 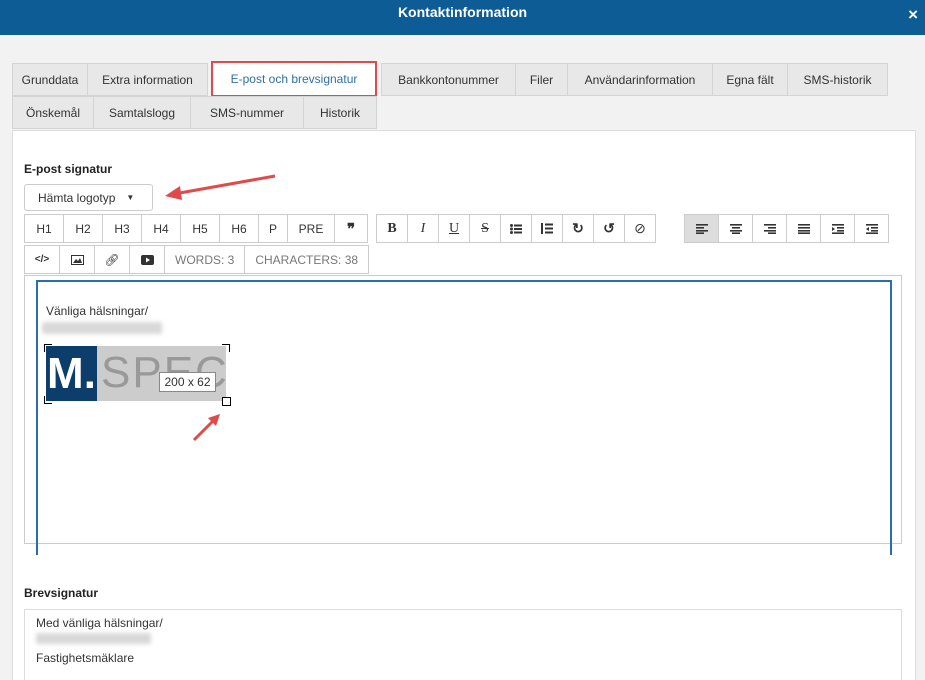 What do you see at coordinates (187, 382) in the screenshot?
I see `image-dimensions-badge: 200 x 62` at bounding box center [187, 382].